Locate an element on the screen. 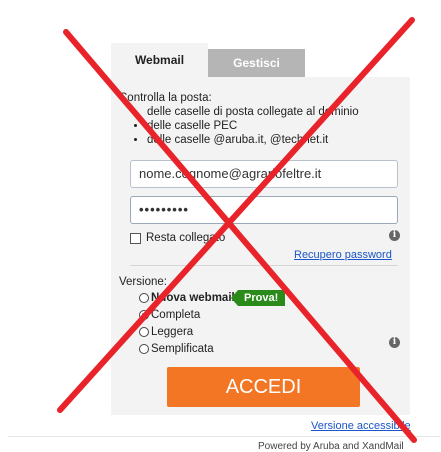  version-label: Versione: is located at coordinates (143, 282).